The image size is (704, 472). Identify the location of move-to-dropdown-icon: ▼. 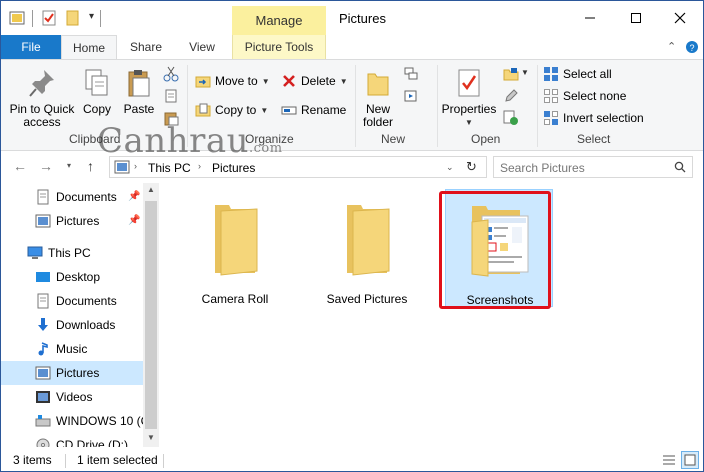
(265, 81).